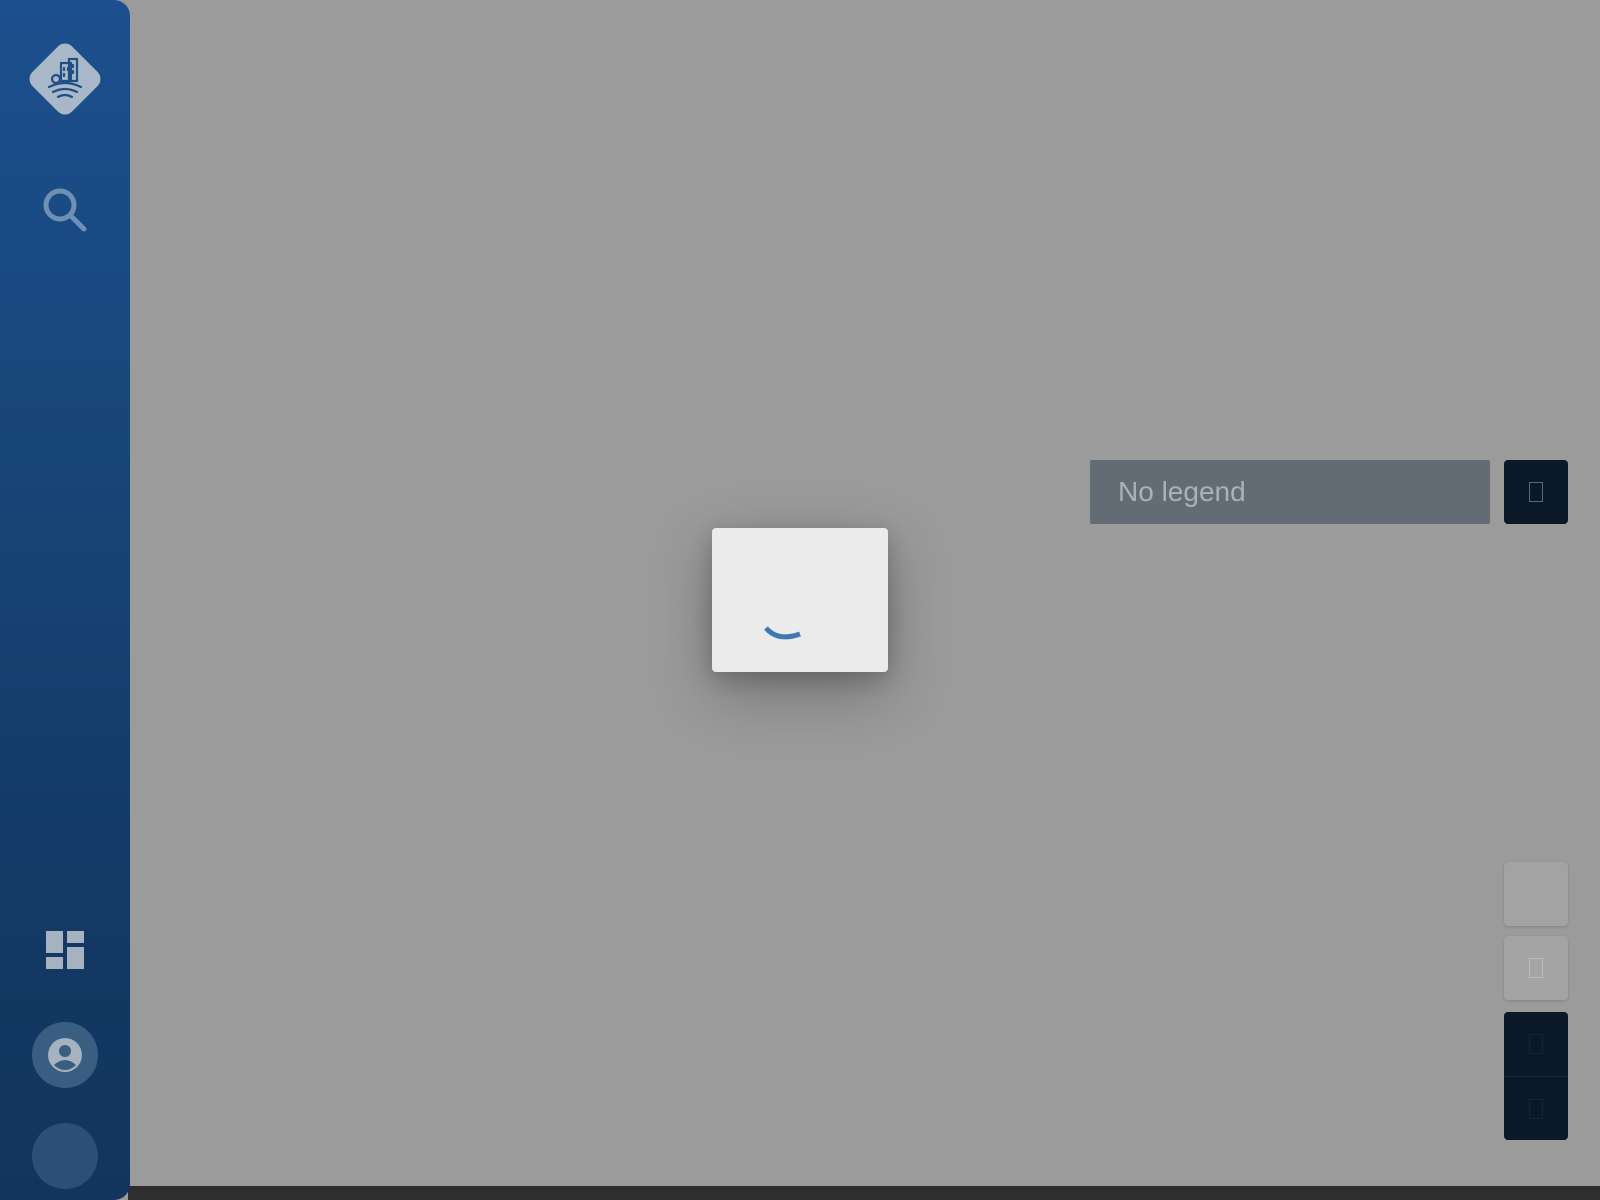 Image resolution: width=1600 pixels, height=1200 pixels. Describe the element at coordinates (864, 1193) in the screenshot. I see `bottom-bar` at that location.